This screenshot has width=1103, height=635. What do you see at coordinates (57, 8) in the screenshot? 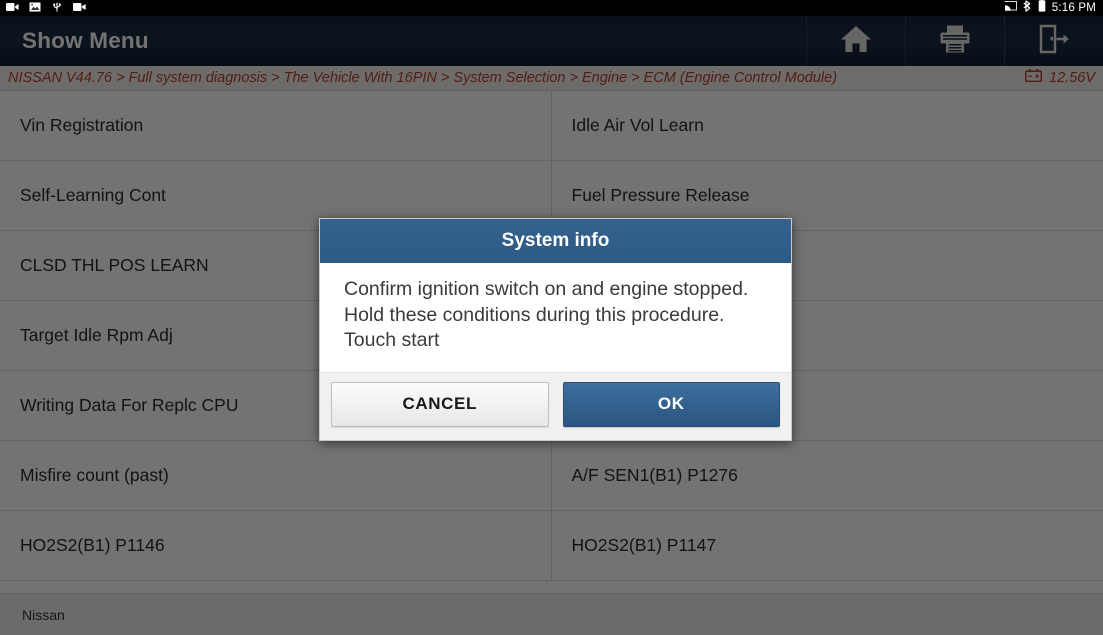
I see `usb-icon` at bounding box center [57, 8].